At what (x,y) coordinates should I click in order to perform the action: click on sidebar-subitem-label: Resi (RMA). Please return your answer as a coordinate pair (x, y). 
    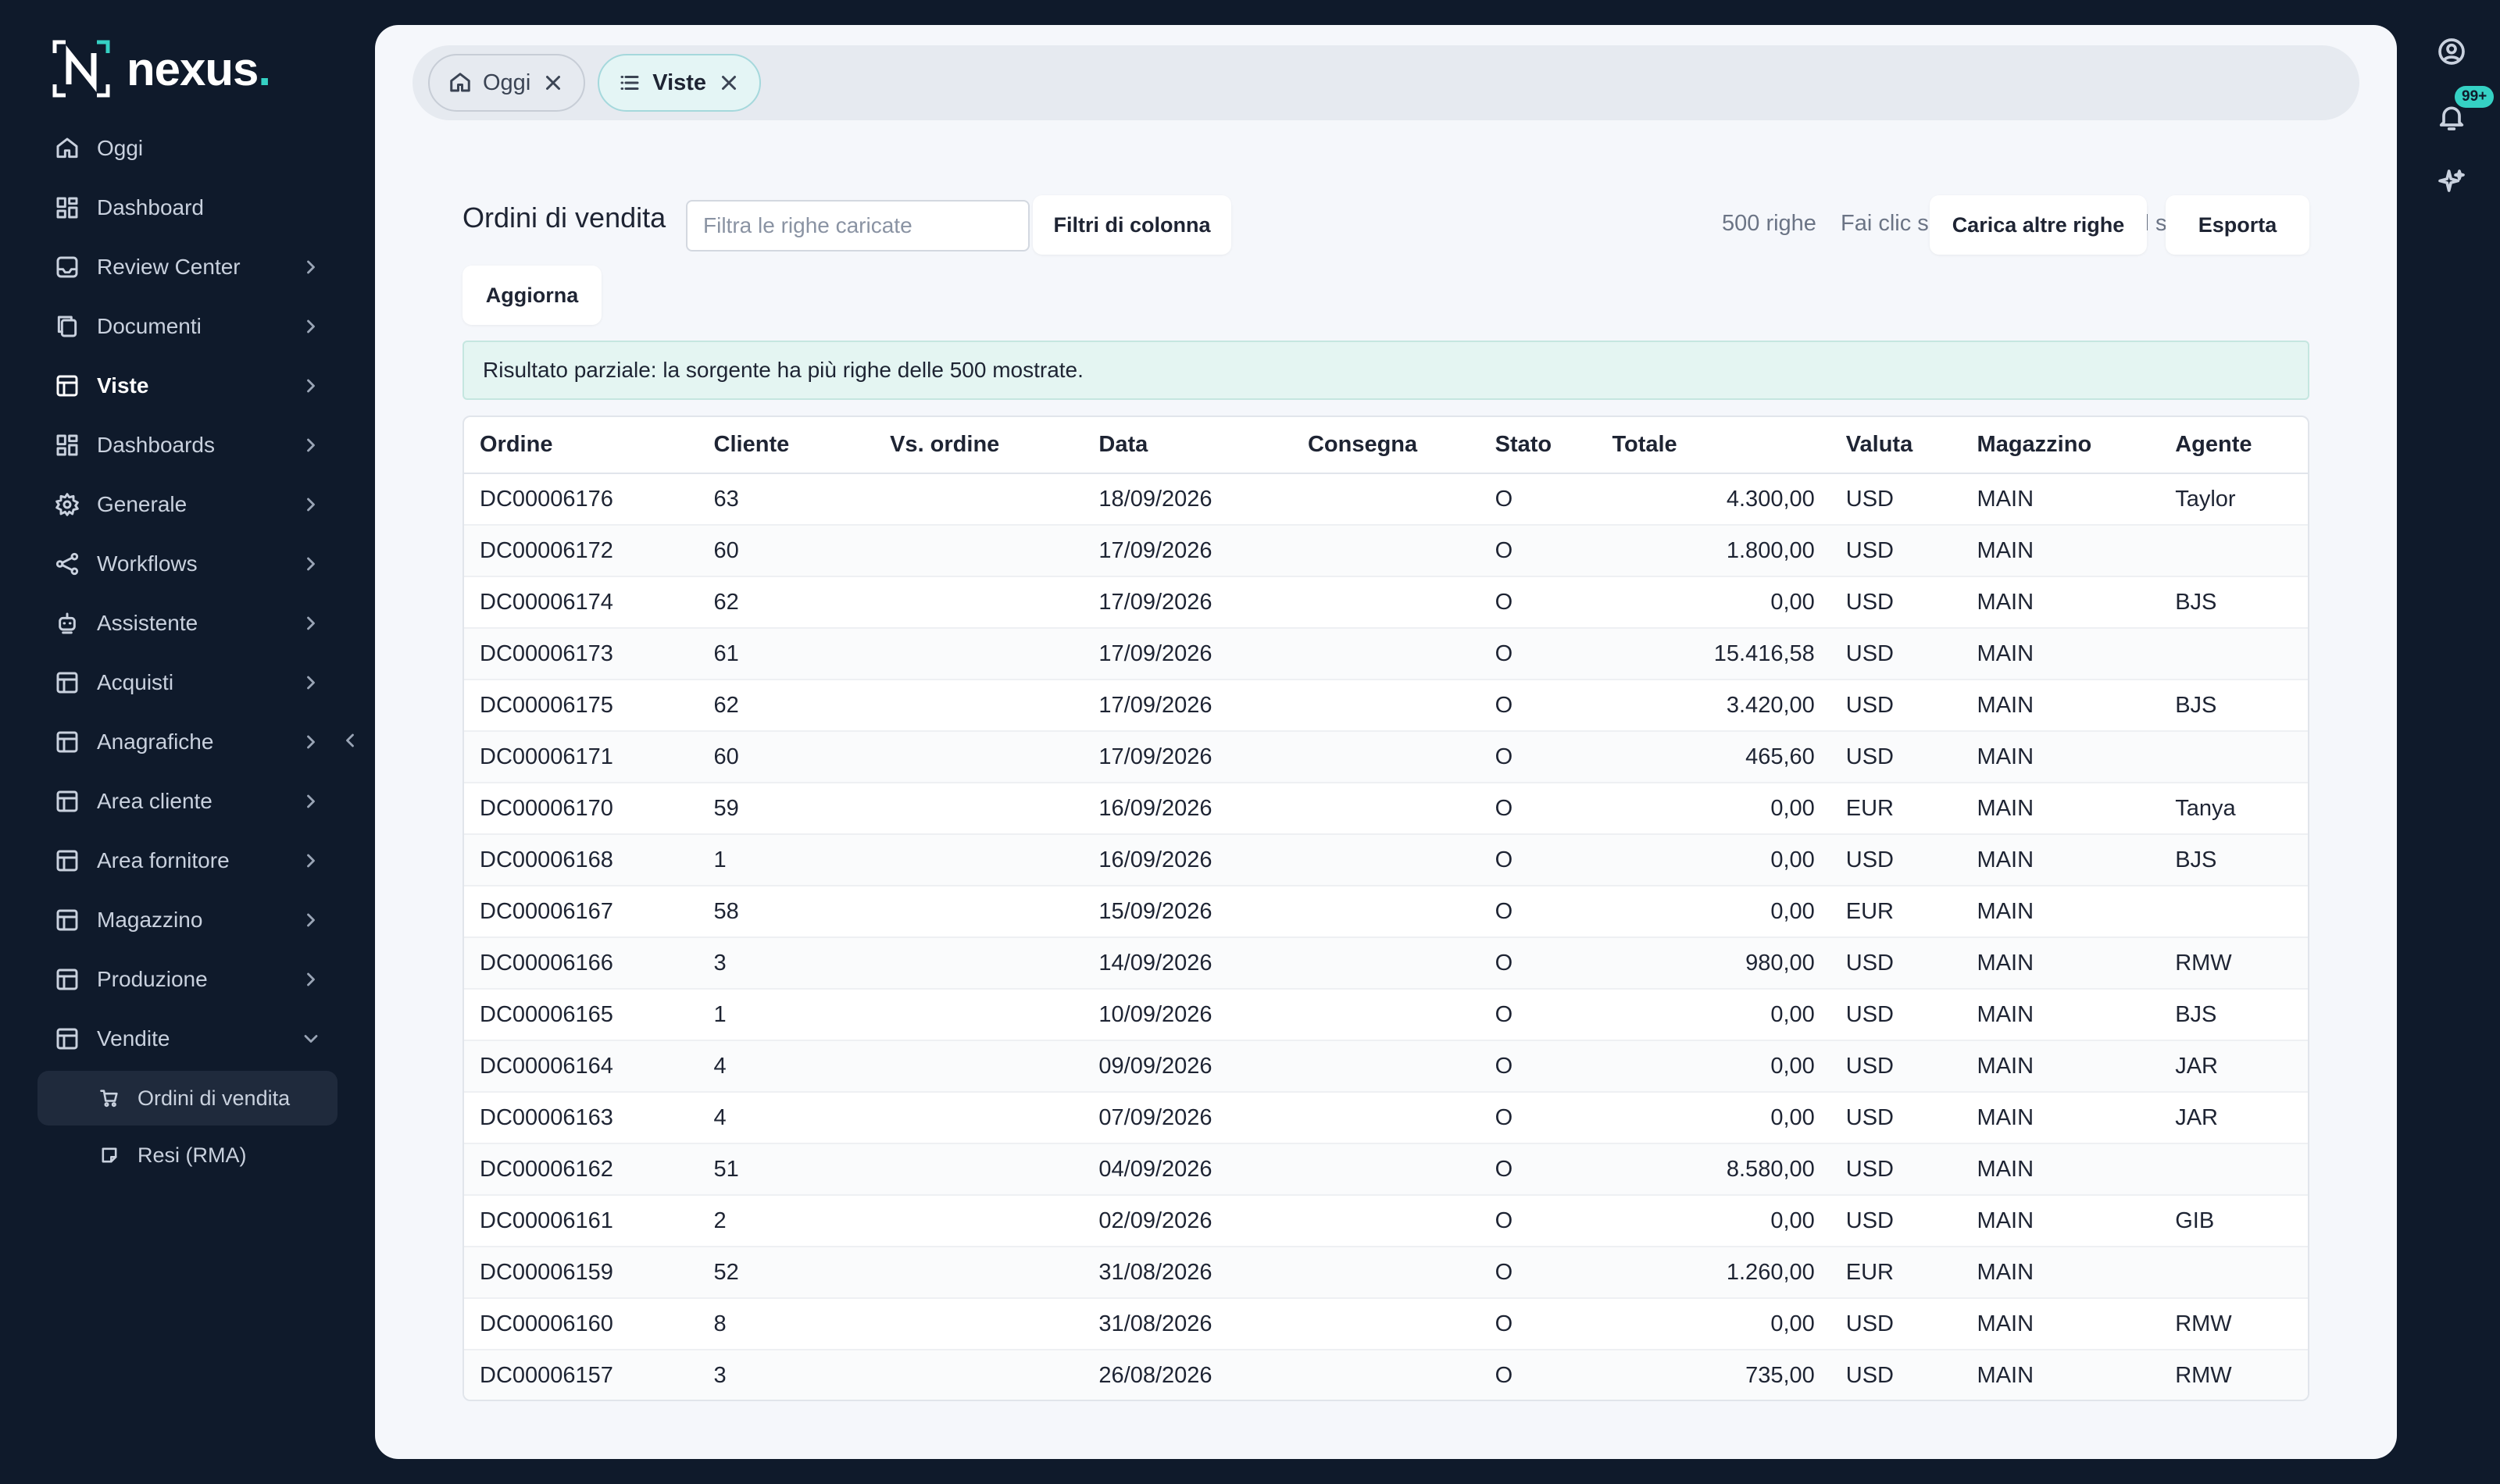
    Looking at the image, I should click on (192, 1155).